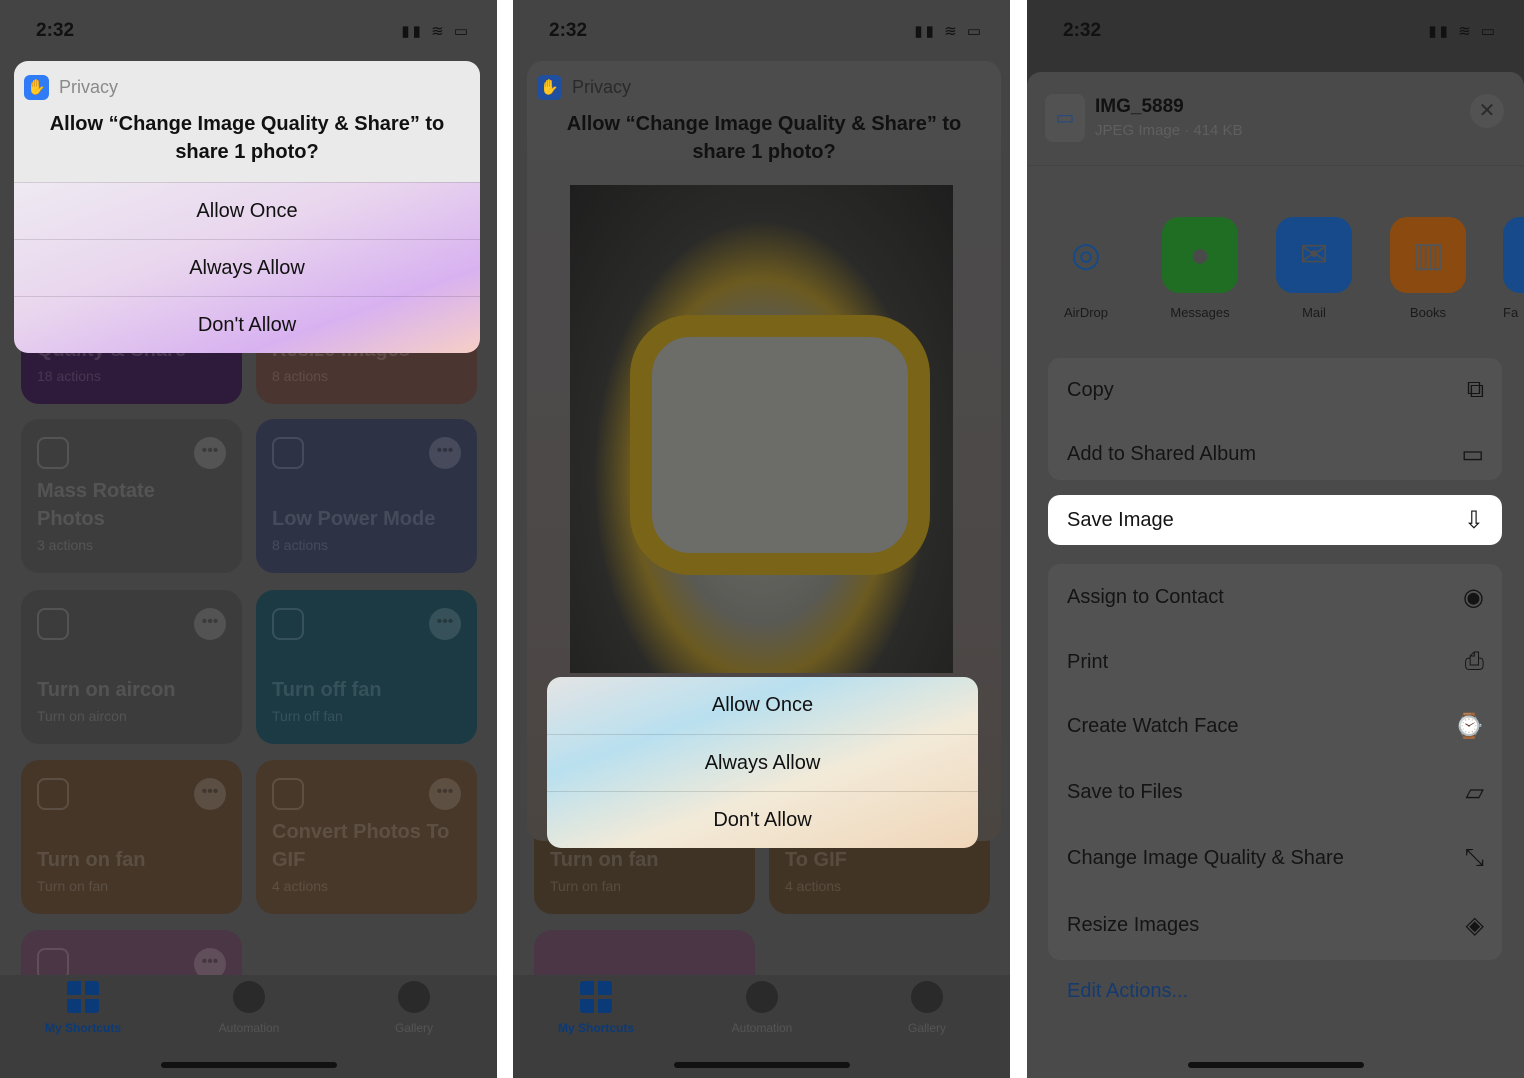 This screenshot has width=1524, height=1078. Describe the element at coordinates (327, 690) in the screenshot. I see `card-title: Turn off fan` at that location.